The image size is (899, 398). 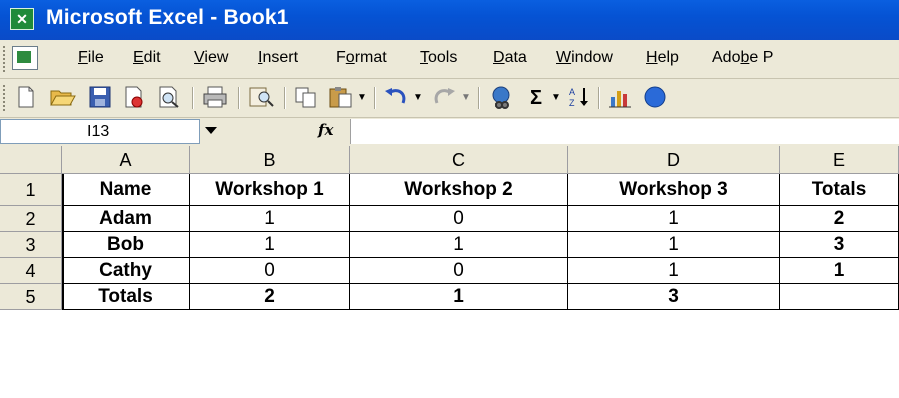 I want to click on menu-adobe-pdf-label: Adobe P, so click(x=743, y=57).